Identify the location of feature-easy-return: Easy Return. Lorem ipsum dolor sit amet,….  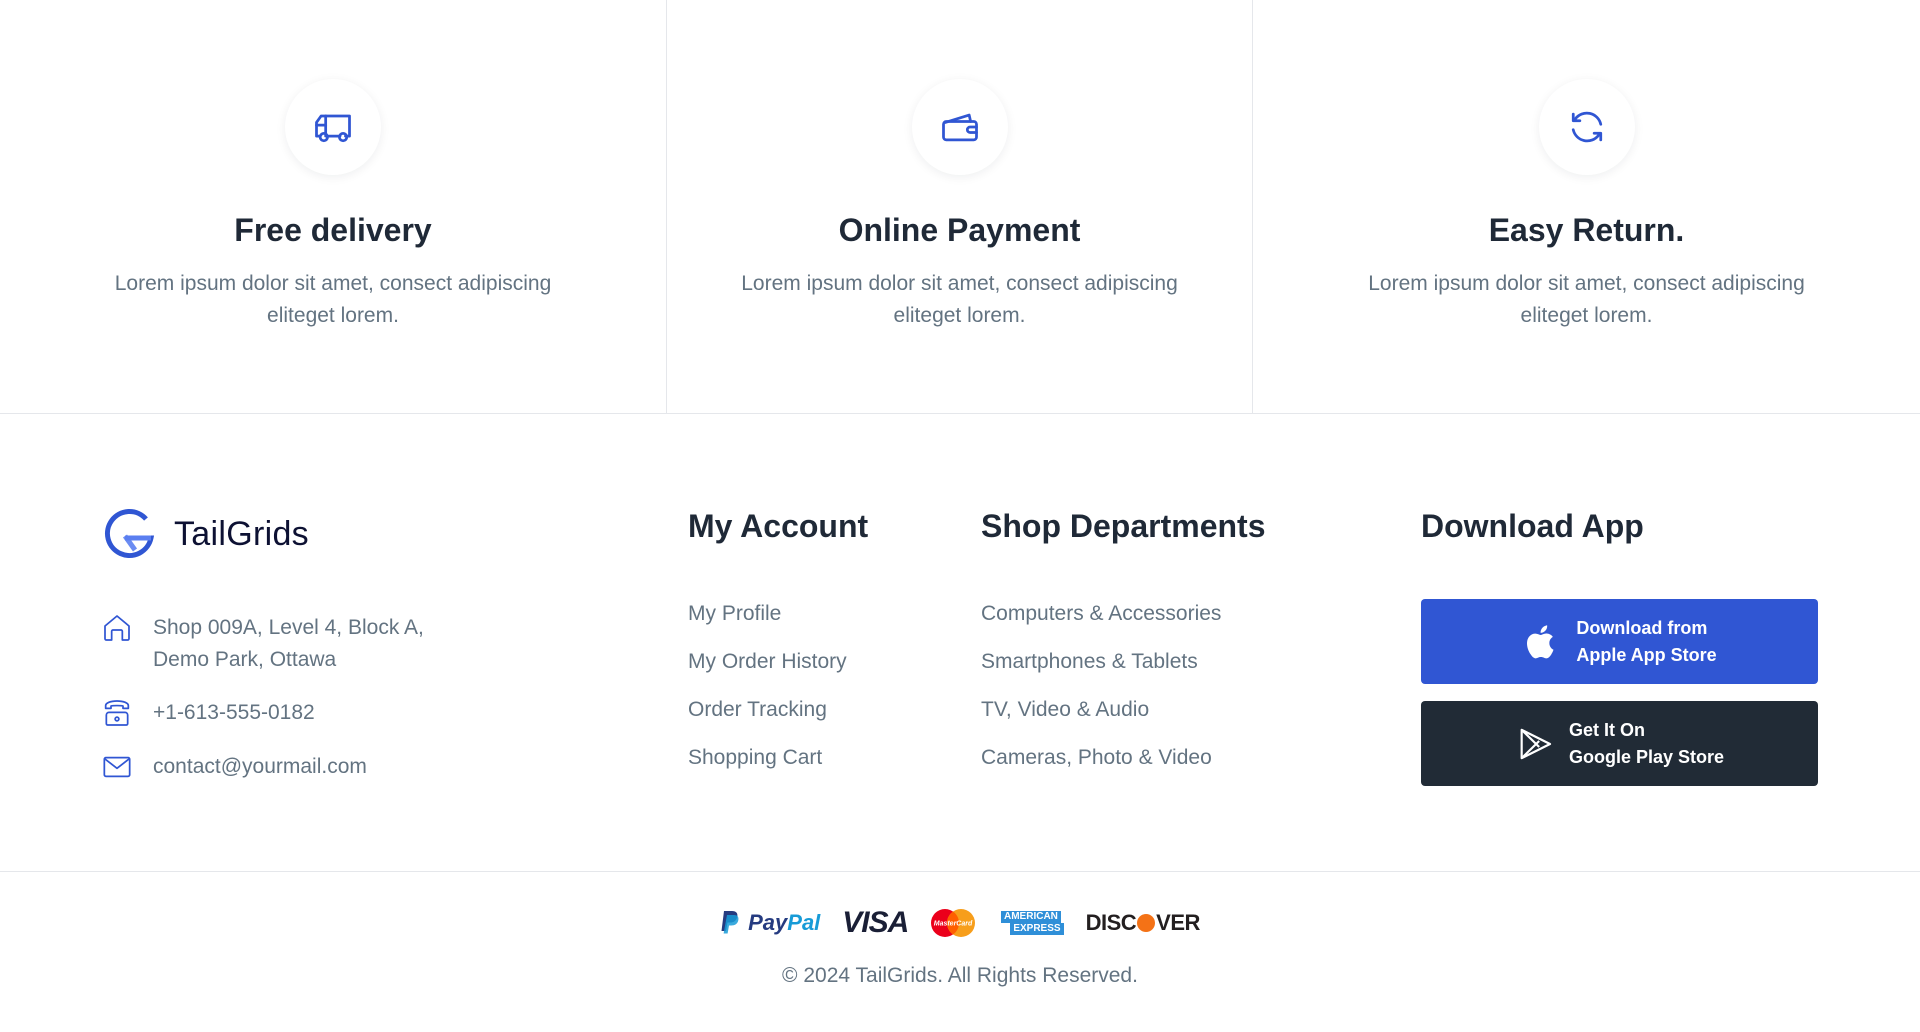
(1586, 207).